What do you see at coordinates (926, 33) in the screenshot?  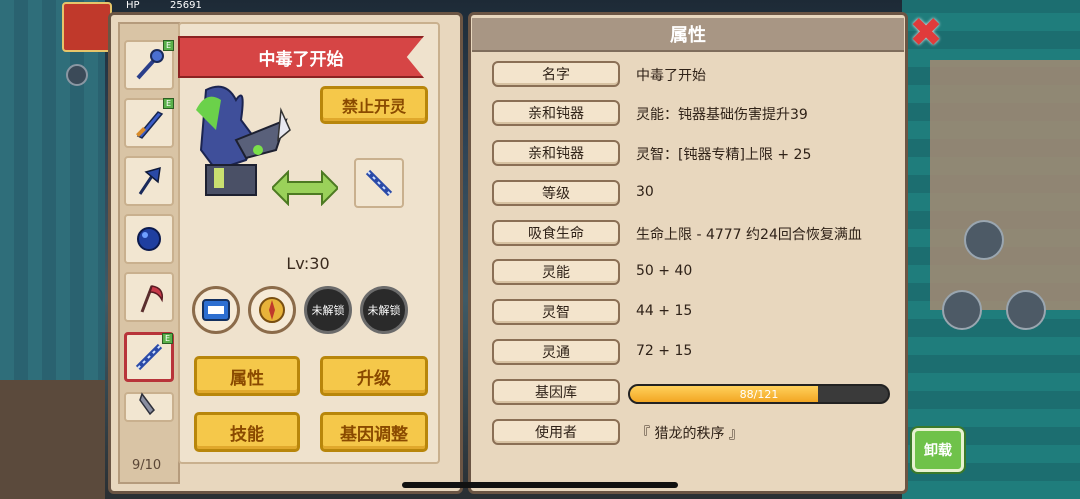 I see `close-icon: ✖` at bounding box center [926, 33].